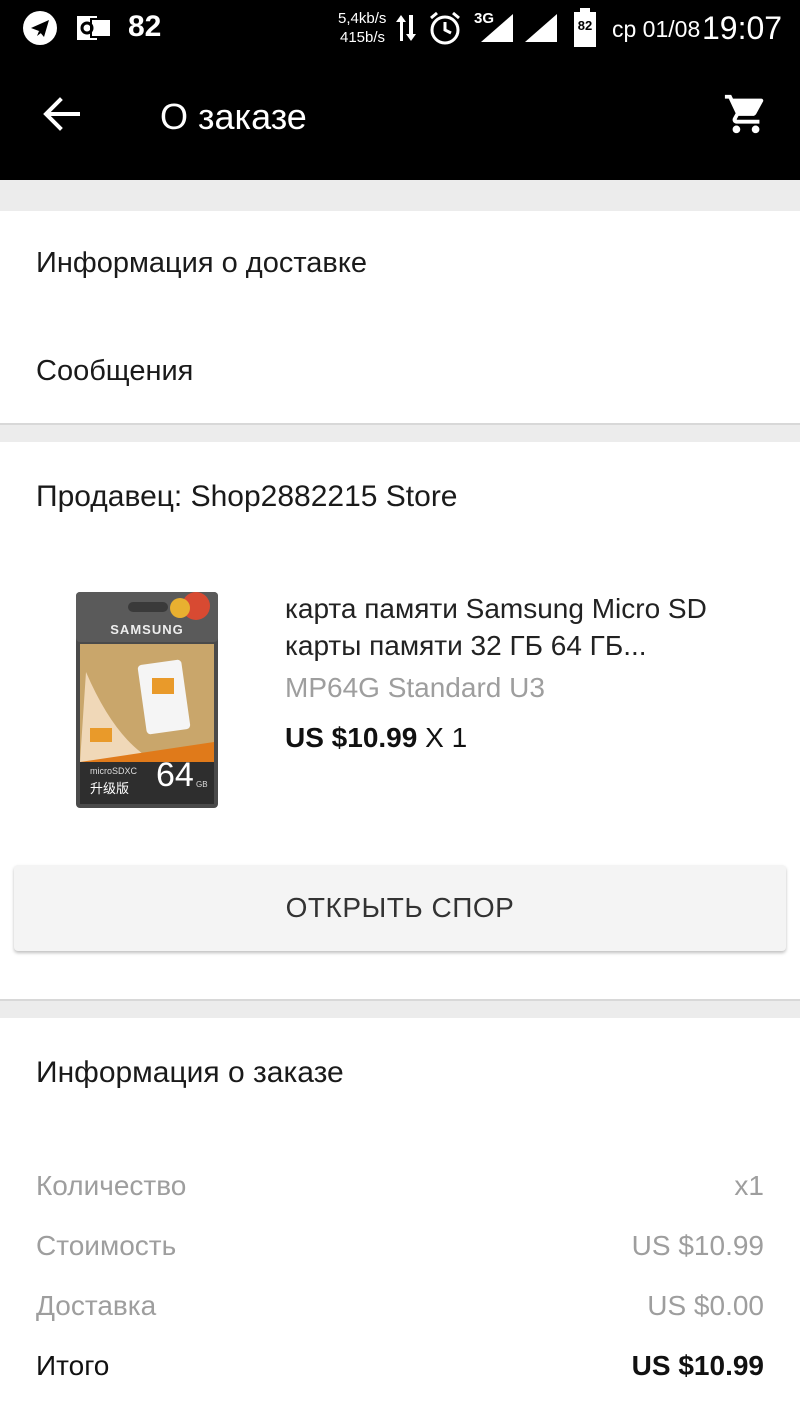 The height and width of the screenshot is (1422, 800). What do you see at coordinates (400, 908) in the screenshot?
I see `open-dispute-button: ОТКРЫТЬ СПОР` at bounding box center [400, 908].